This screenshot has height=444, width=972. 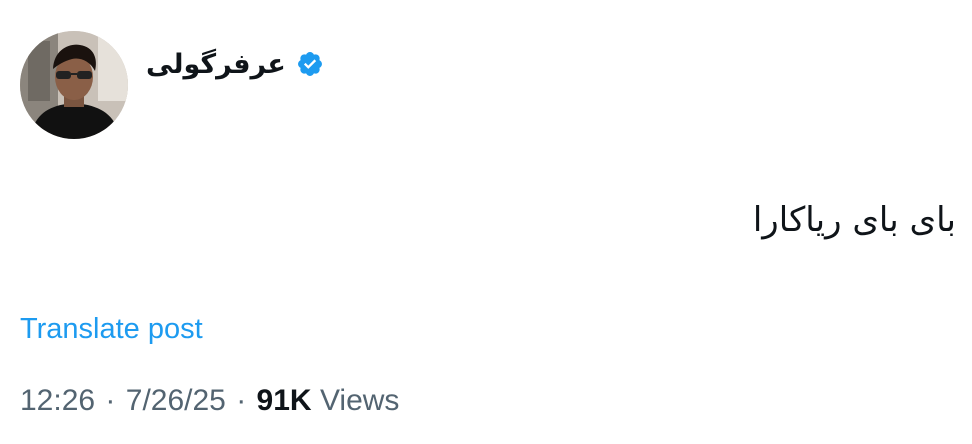 What do you see at coordinates (57, 400) in the screenshot?
I see `post-time: 12:26` at bounding box center [57, 400].